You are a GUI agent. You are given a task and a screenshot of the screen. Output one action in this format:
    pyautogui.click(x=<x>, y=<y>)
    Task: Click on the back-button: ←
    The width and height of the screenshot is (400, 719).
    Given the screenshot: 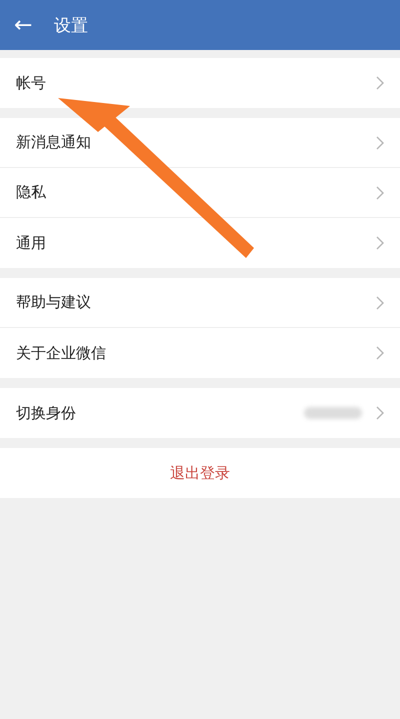 What is the action you would take?
    pyautogui.click(x=26, y=25)
    